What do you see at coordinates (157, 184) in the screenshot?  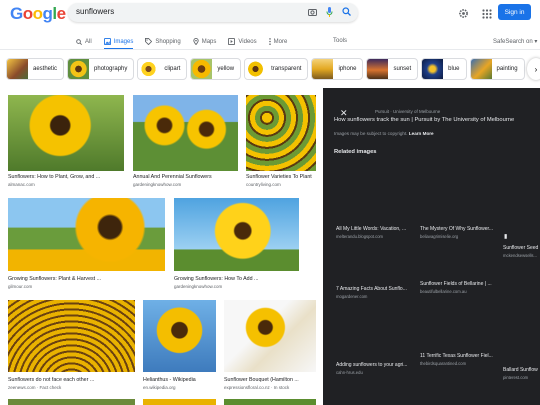 I see `result-source: gardeningknowhow.com` at bounding box center [157, 184].